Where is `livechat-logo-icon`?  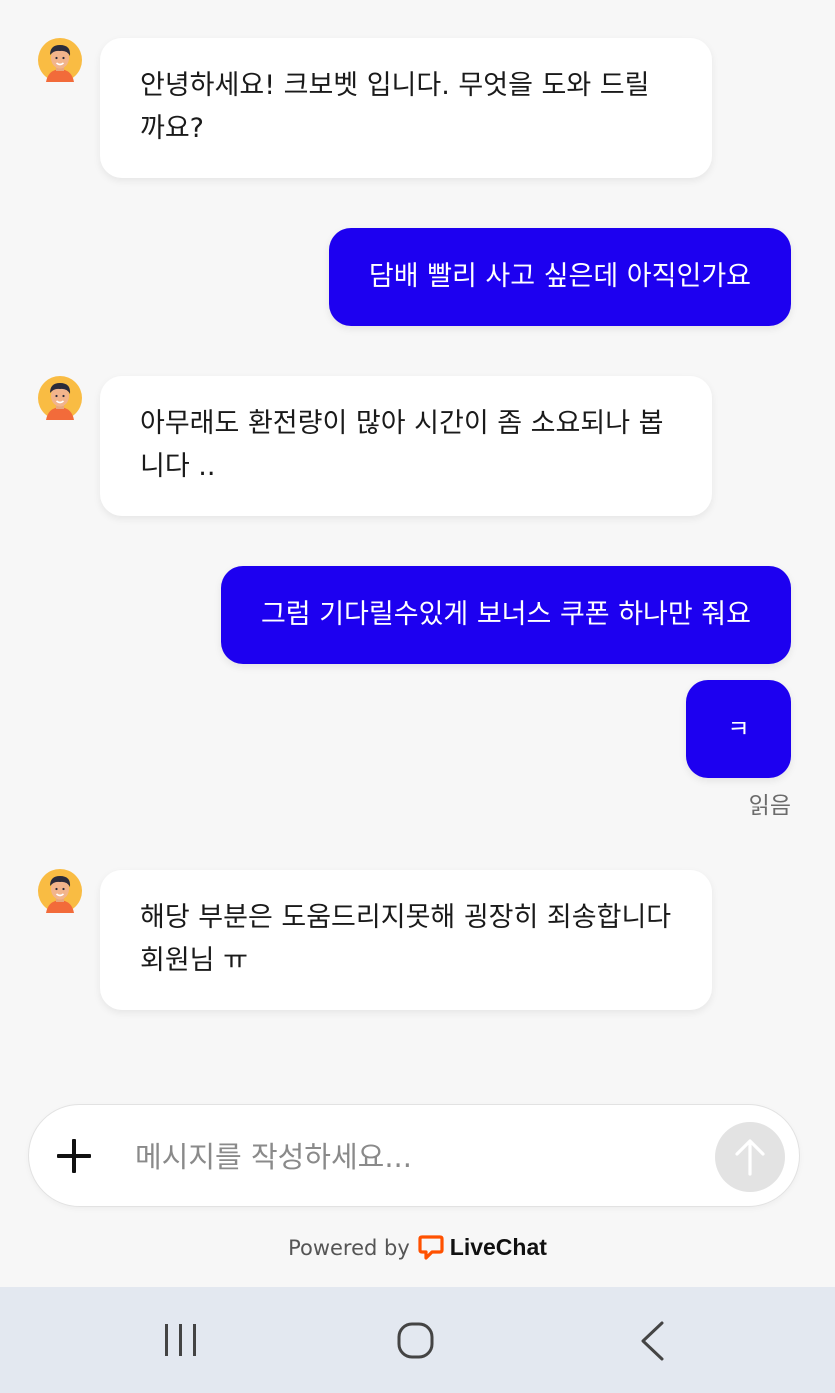 livechat-logo-icon is located at coordinates (431, 1247).